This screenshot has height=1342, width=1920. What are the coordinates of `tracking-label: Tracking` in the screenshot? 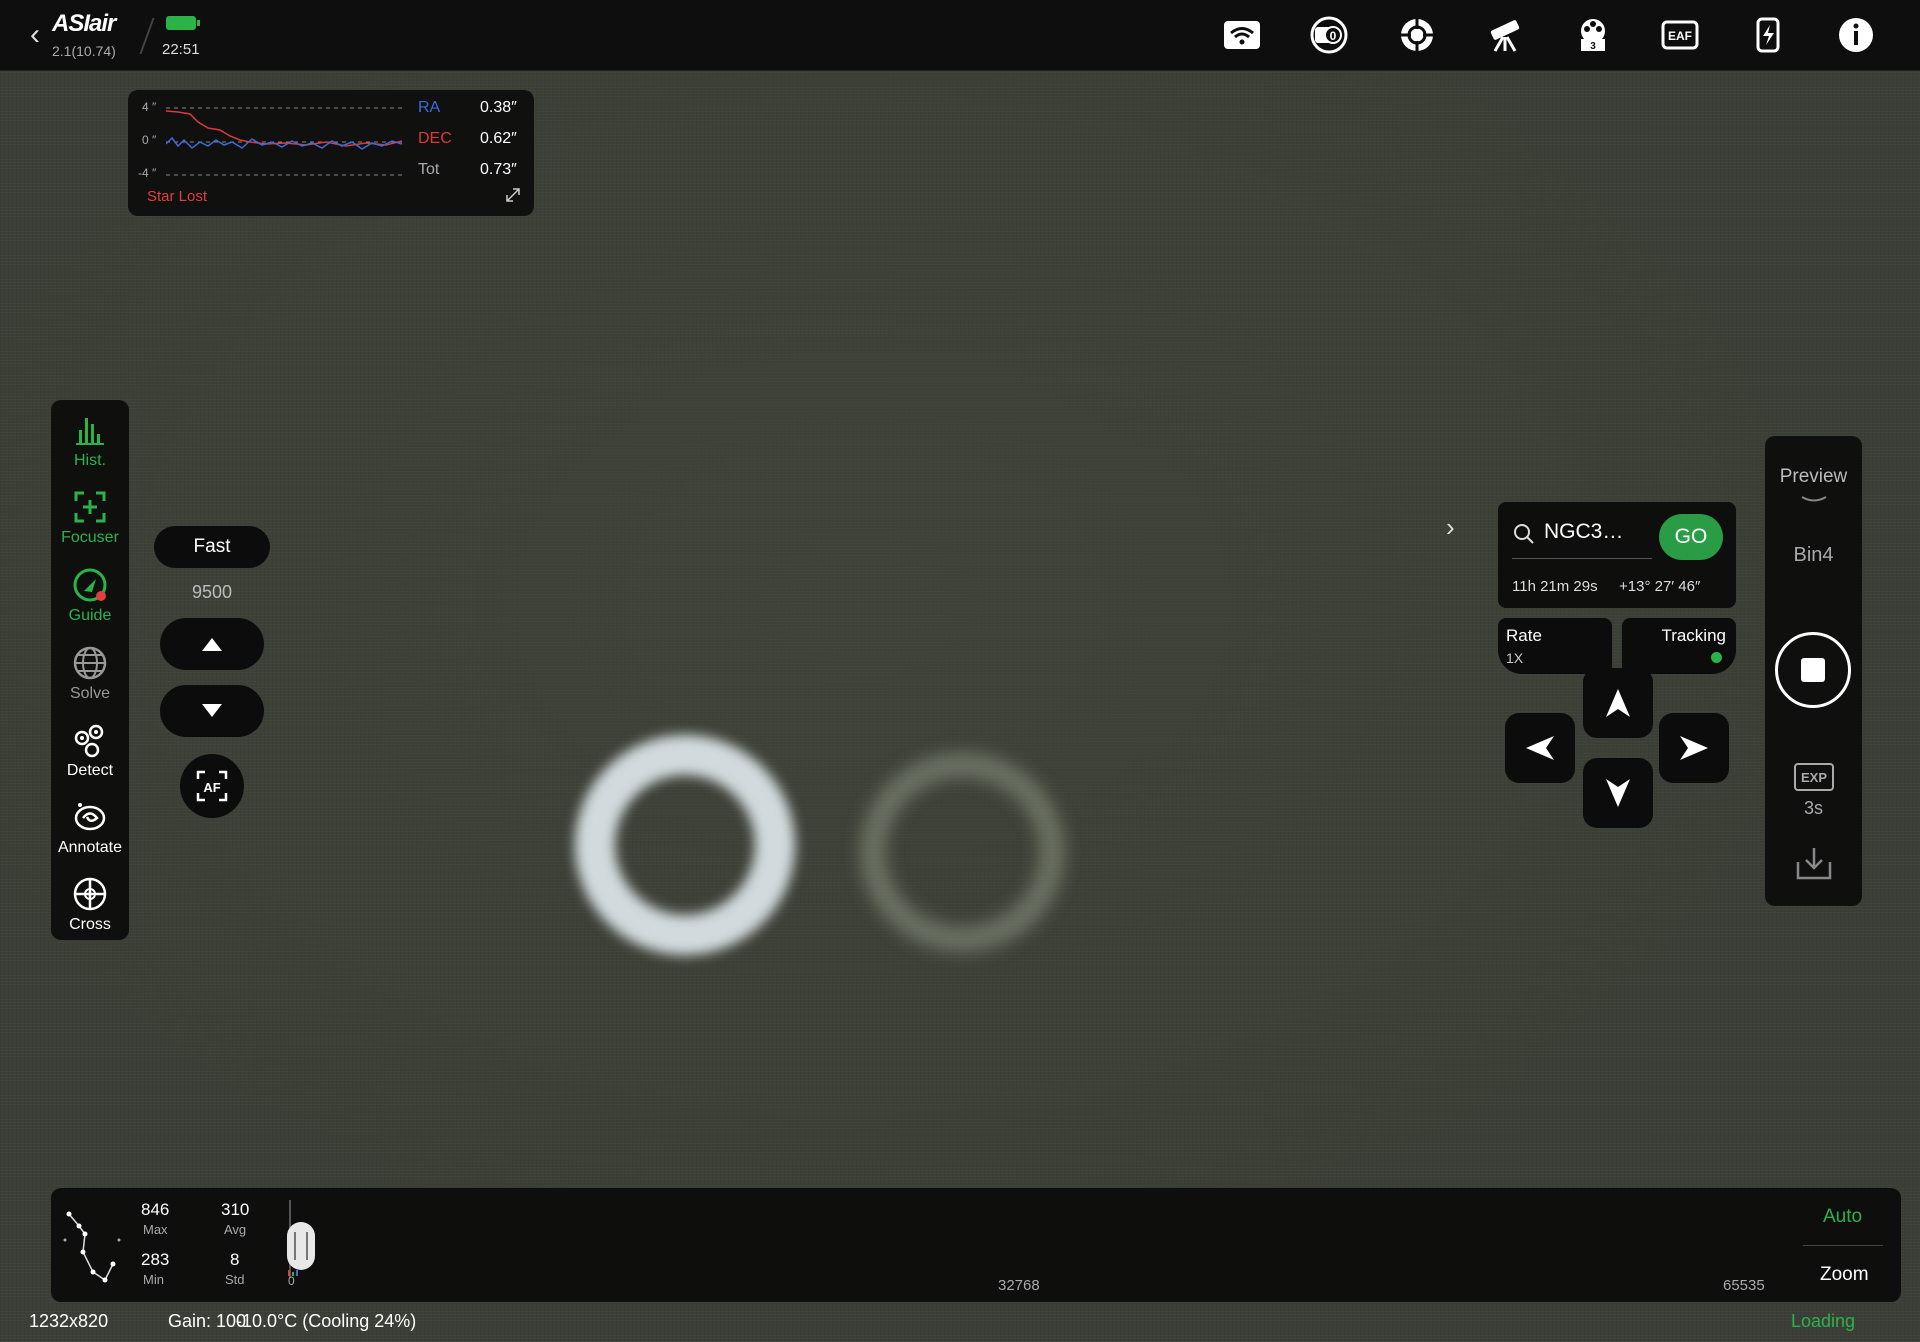 It's located at (1693, 635).